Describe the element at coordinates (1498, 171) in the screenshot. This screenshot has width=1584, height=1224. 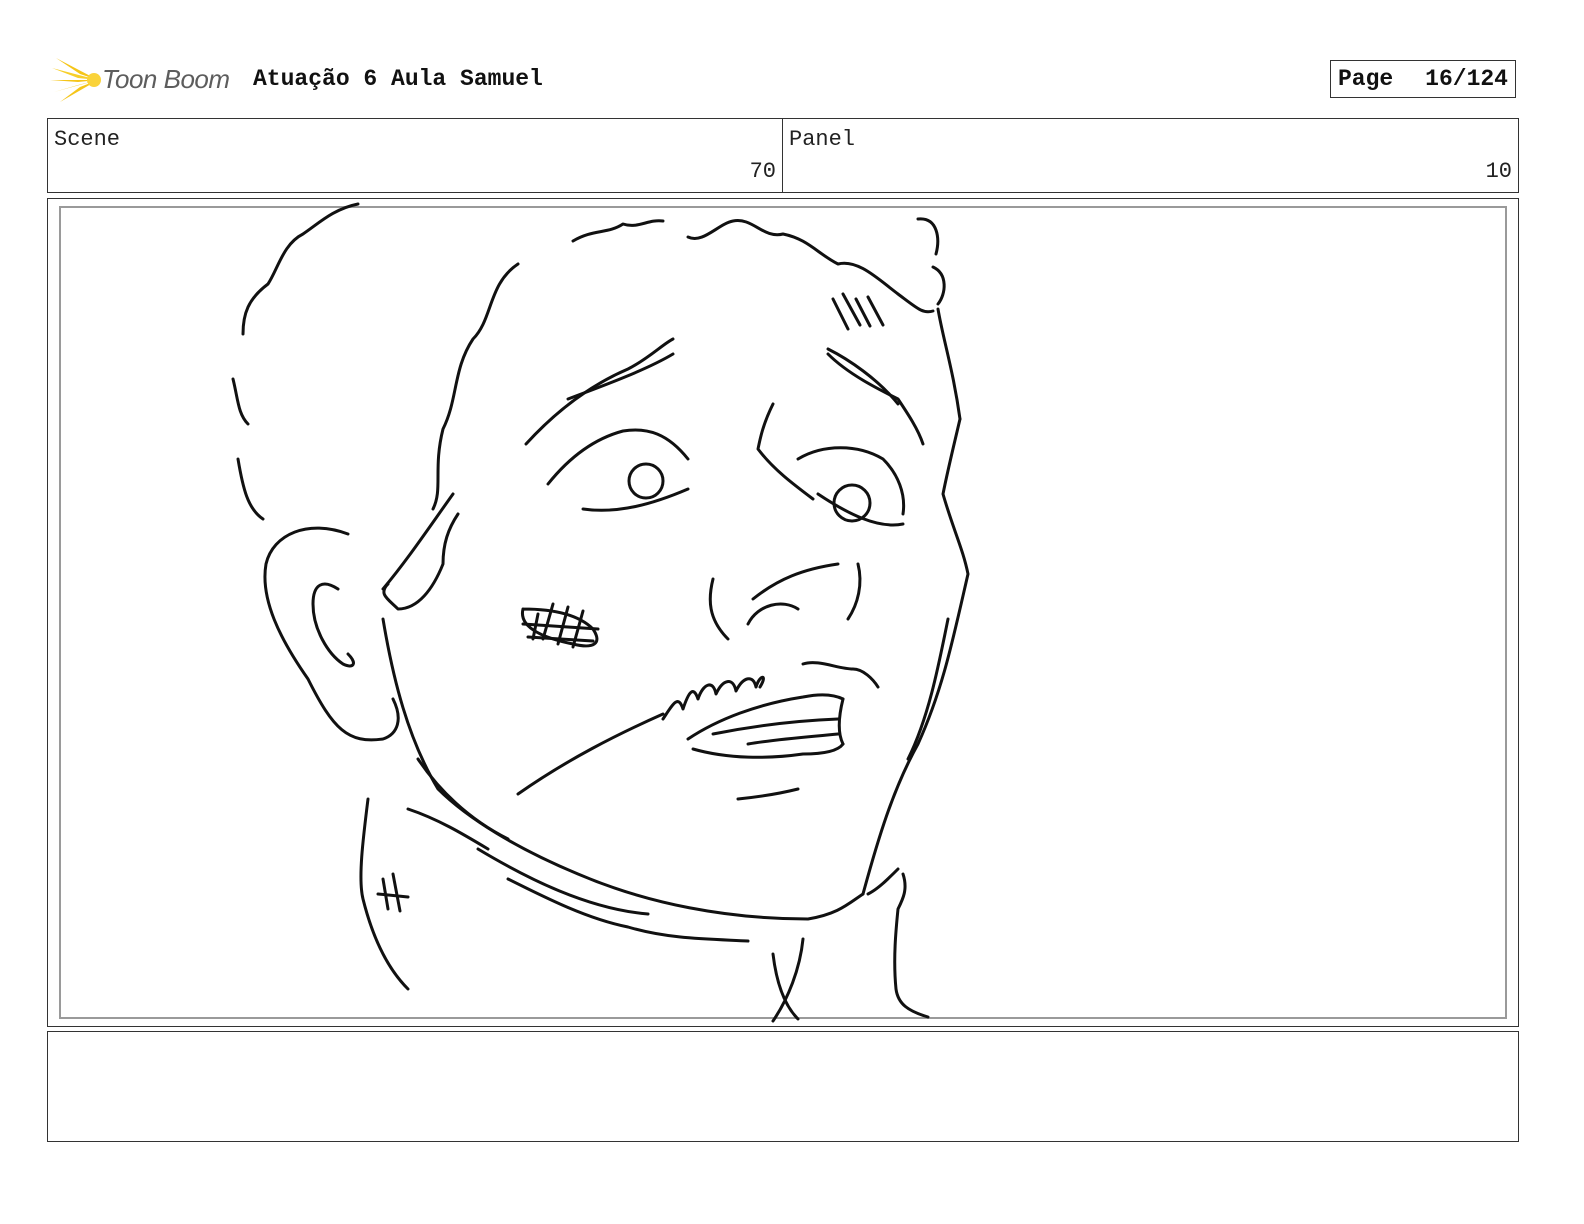
I see `panel-value: 10` at that location.